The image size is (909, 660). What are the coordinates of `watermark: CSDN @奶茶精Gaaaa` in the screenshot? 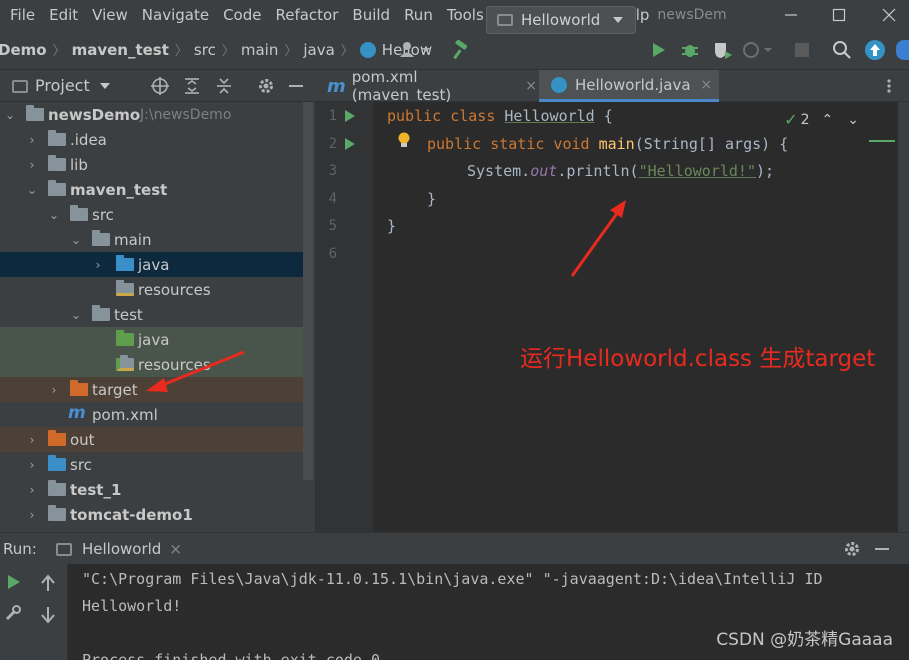 It's located at (804, 640).